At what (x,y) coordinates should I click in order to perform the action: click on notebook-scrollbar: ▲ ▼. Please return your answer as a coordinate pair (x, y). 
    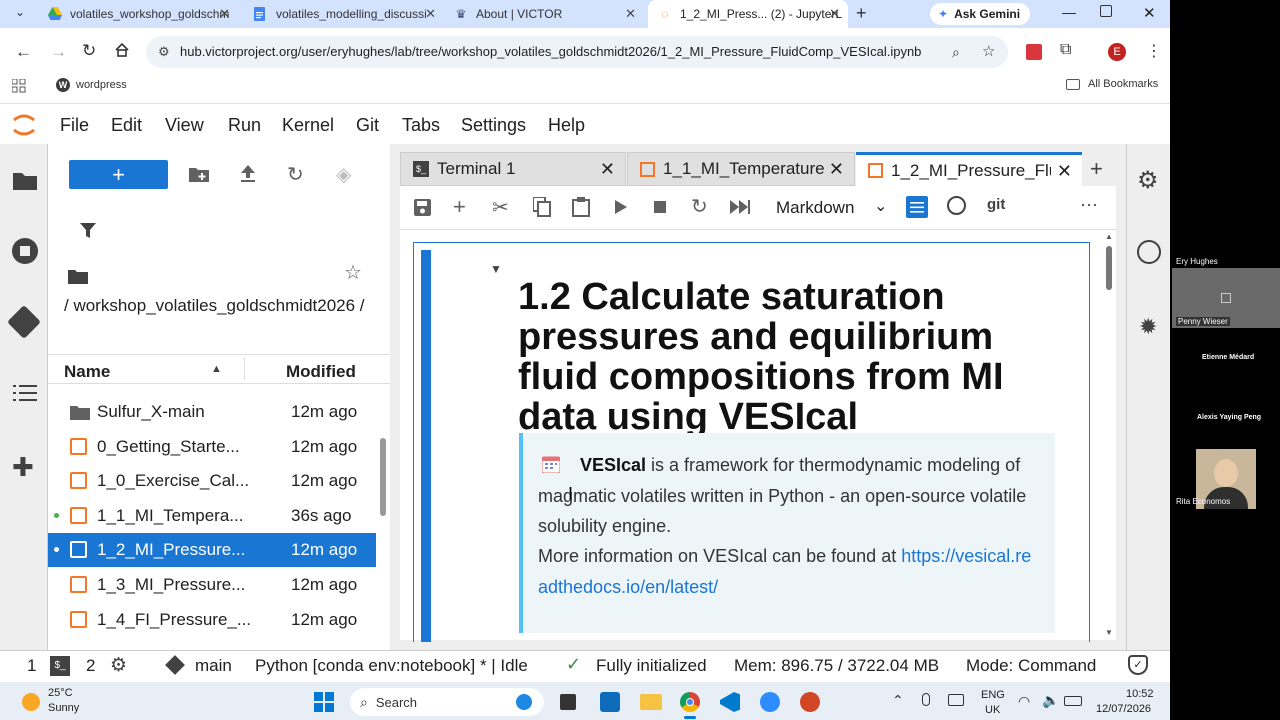
    Looking at the image, I should click on (1109, 436).